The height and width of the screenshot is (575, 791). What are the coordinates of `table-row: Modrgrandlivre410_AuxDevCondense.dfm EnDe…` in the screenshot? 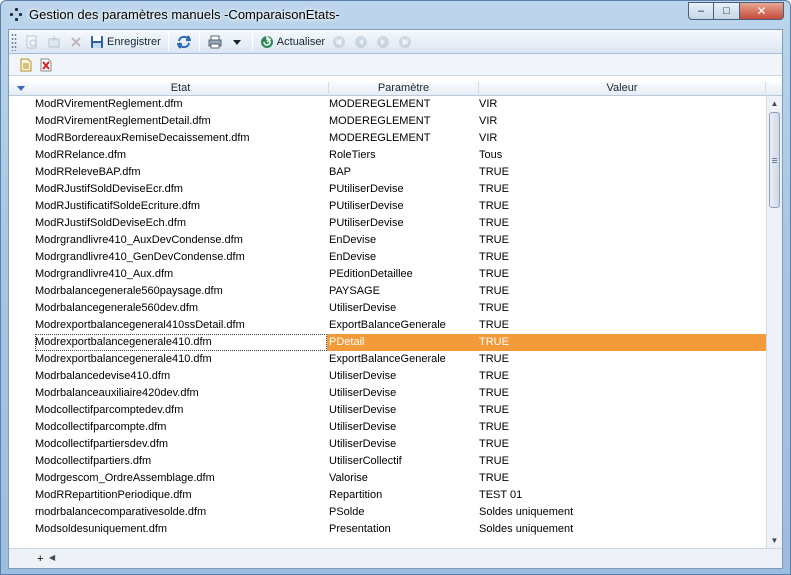 It's located at (399, 240).